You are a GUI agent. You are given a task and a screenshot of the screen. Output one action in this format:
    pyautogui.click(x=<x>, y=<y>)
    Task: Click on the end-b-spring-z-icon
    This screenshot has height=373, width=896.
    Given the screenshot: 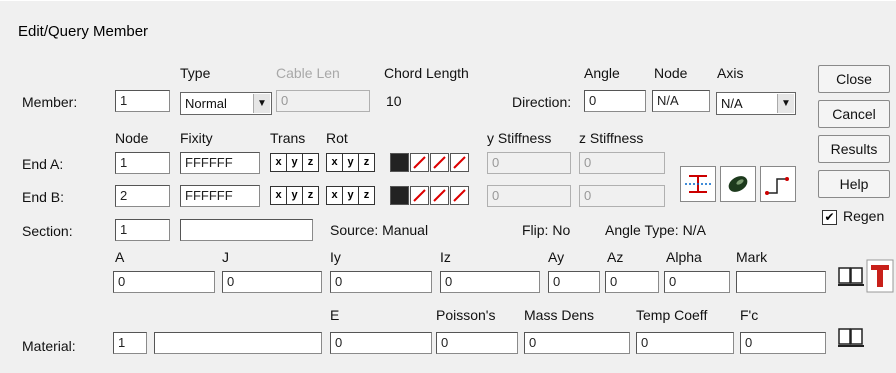 What is the action you would take?
    pyautogui.click(x=459, y=195)
    